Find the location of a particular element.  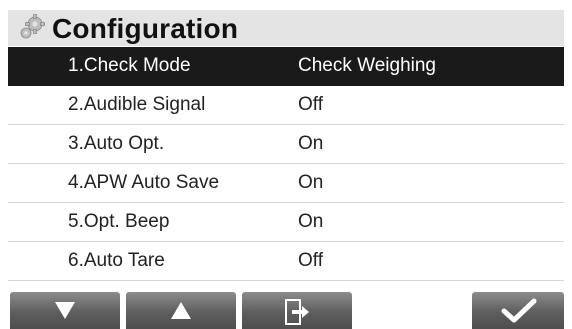

down-button is located at coordinates (65, 310).